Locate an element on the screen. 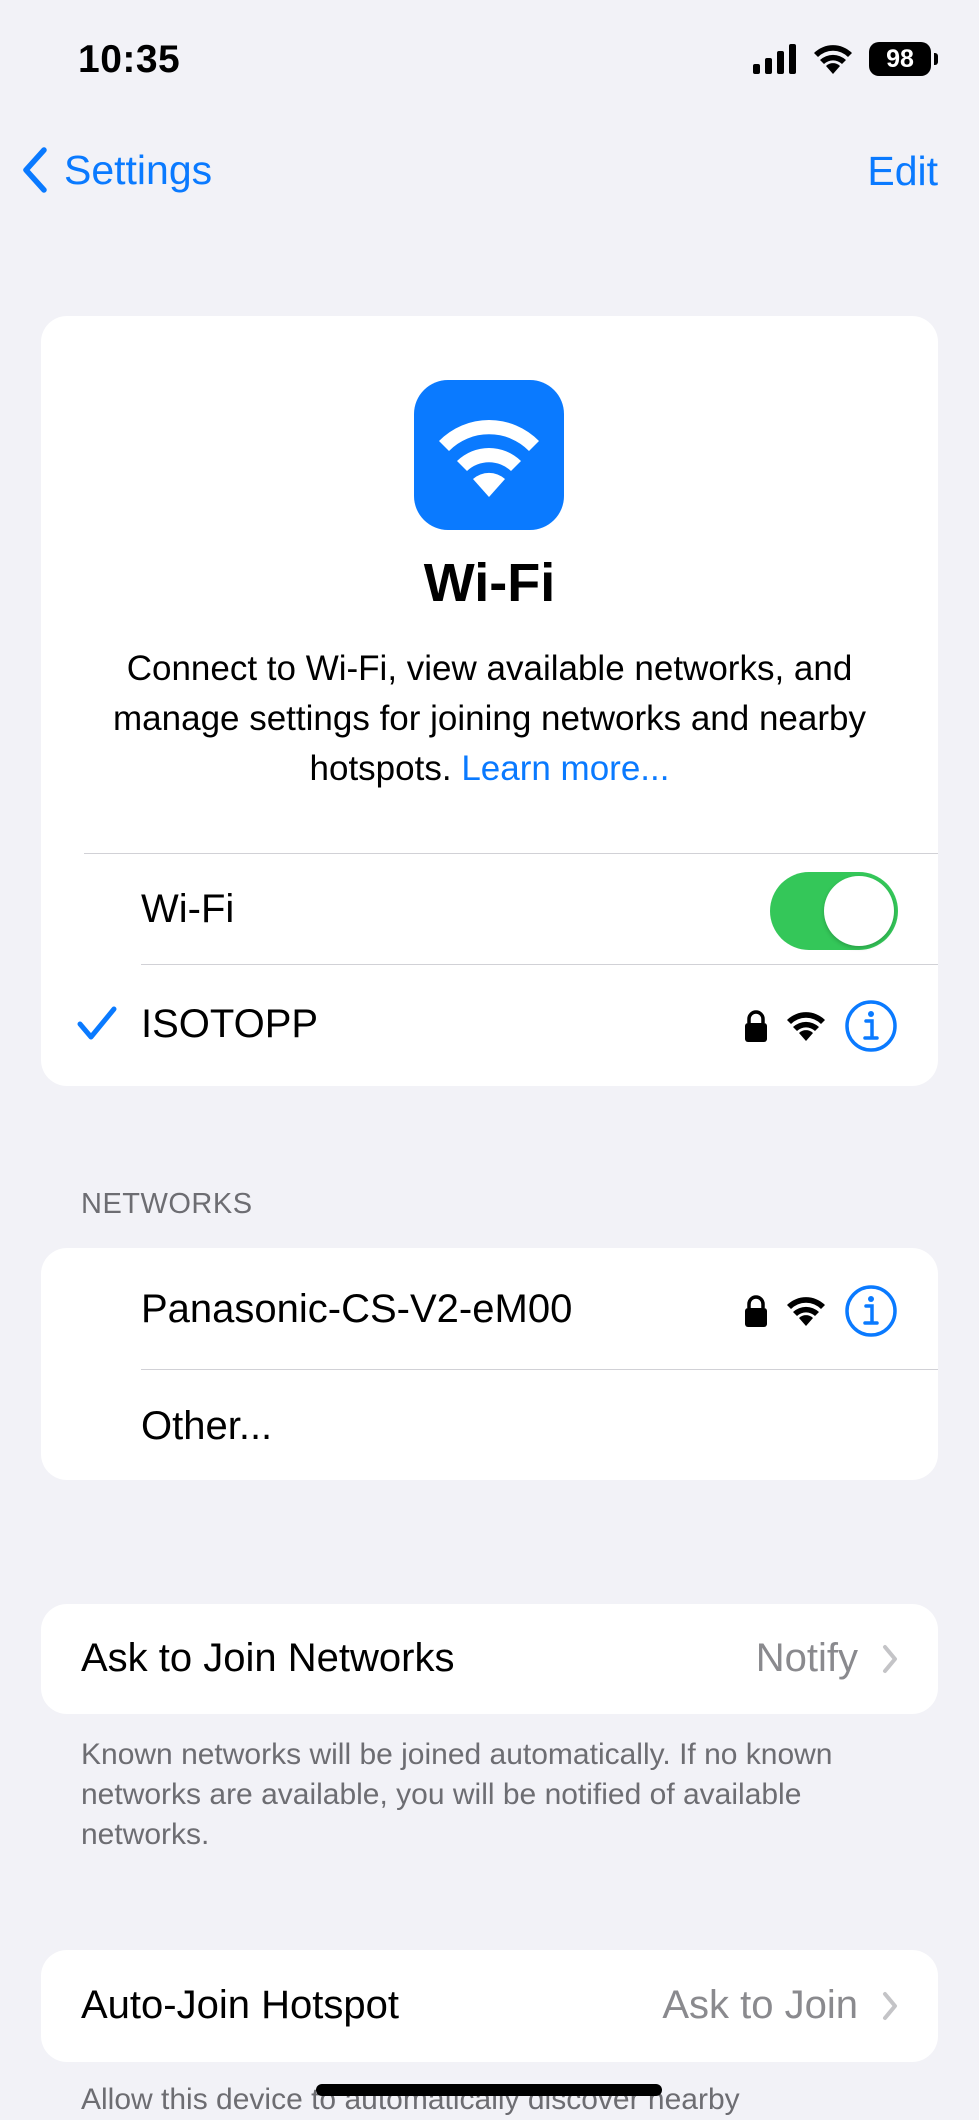 The width and height of the screenshot is (979, 2120). ask-to-join-row: Ask to Join Networks Notify is located at coordinates (489, 1659).